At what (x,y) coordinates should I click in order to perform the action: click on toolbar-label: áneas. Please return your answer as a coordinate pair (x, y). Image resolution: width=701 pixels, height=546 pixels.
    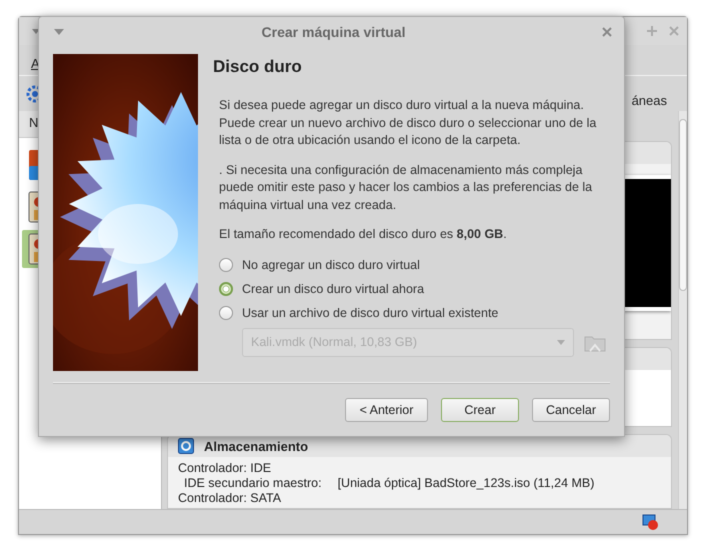
    Looking at the image, I should click on (656, 93).